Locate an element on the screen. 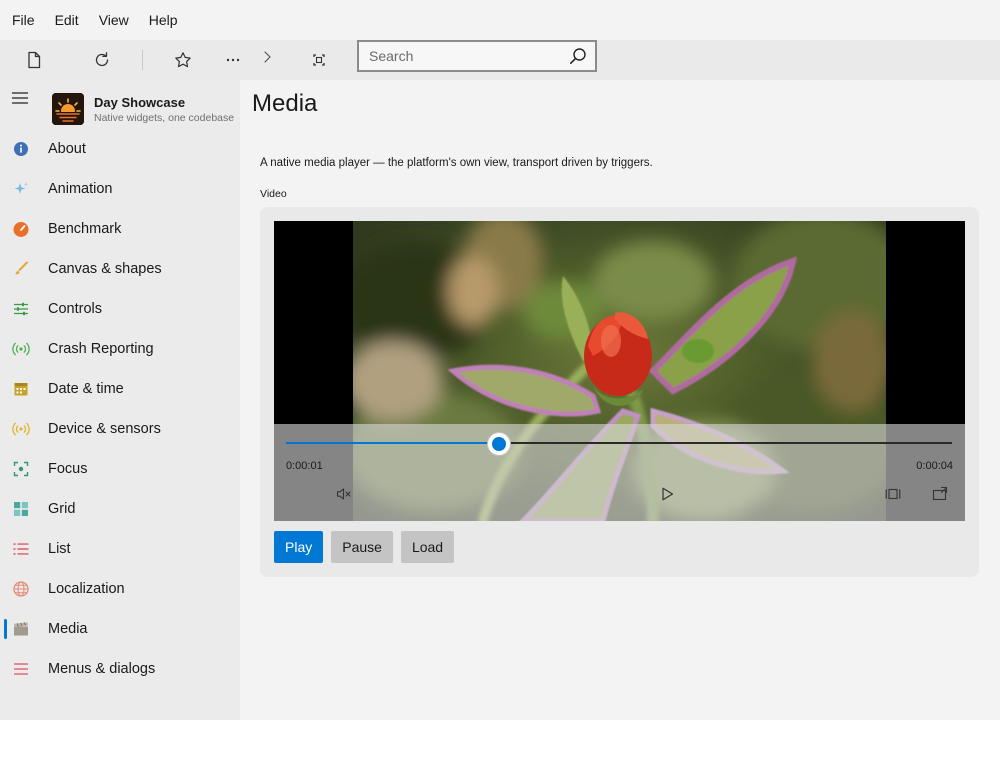 This screenshot has height=776, width=1000. sidebar-item-crash-reporting: Crash Reporting is located at coordinates (120, 349).